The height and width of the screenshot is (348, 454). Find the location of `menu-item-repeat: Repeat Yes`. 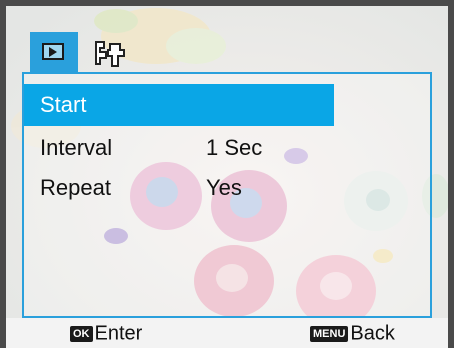

menu-item-repeat: Repeat Yes is located at coordinates (179, 188).